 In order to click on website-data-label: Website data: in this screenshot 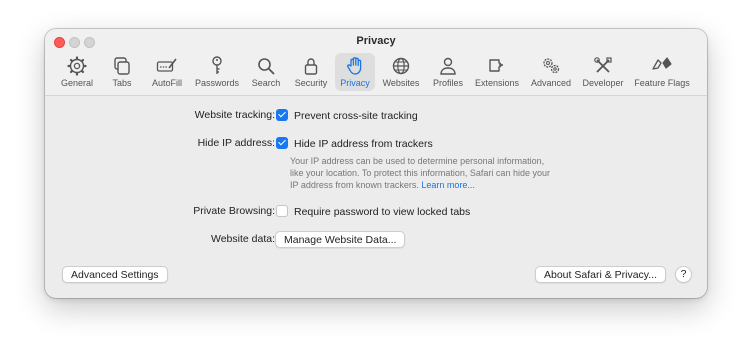, I will do `click(242, 239)`.